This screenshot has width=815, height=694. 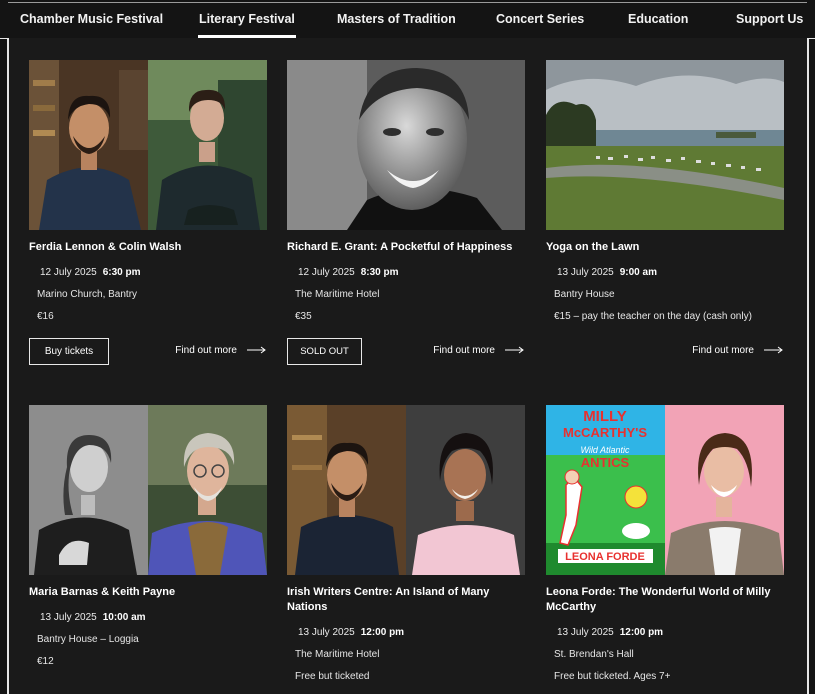 I want to click on event-time: 10:00 am, so click(x=124, y=617).